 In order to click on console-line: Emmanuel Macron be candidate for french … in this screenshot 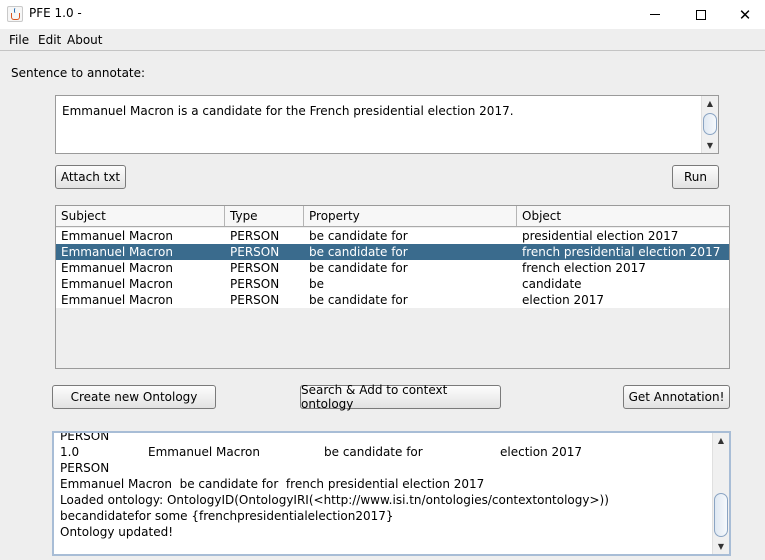, I will do `click(272, 484)`.